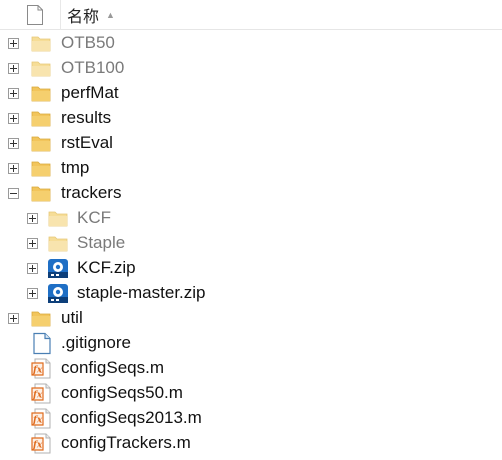 This screenshot has width=502, height=460. Describe the element at coordinates (42, 343) in the screenshot. I see `text-file-icon` at that location.